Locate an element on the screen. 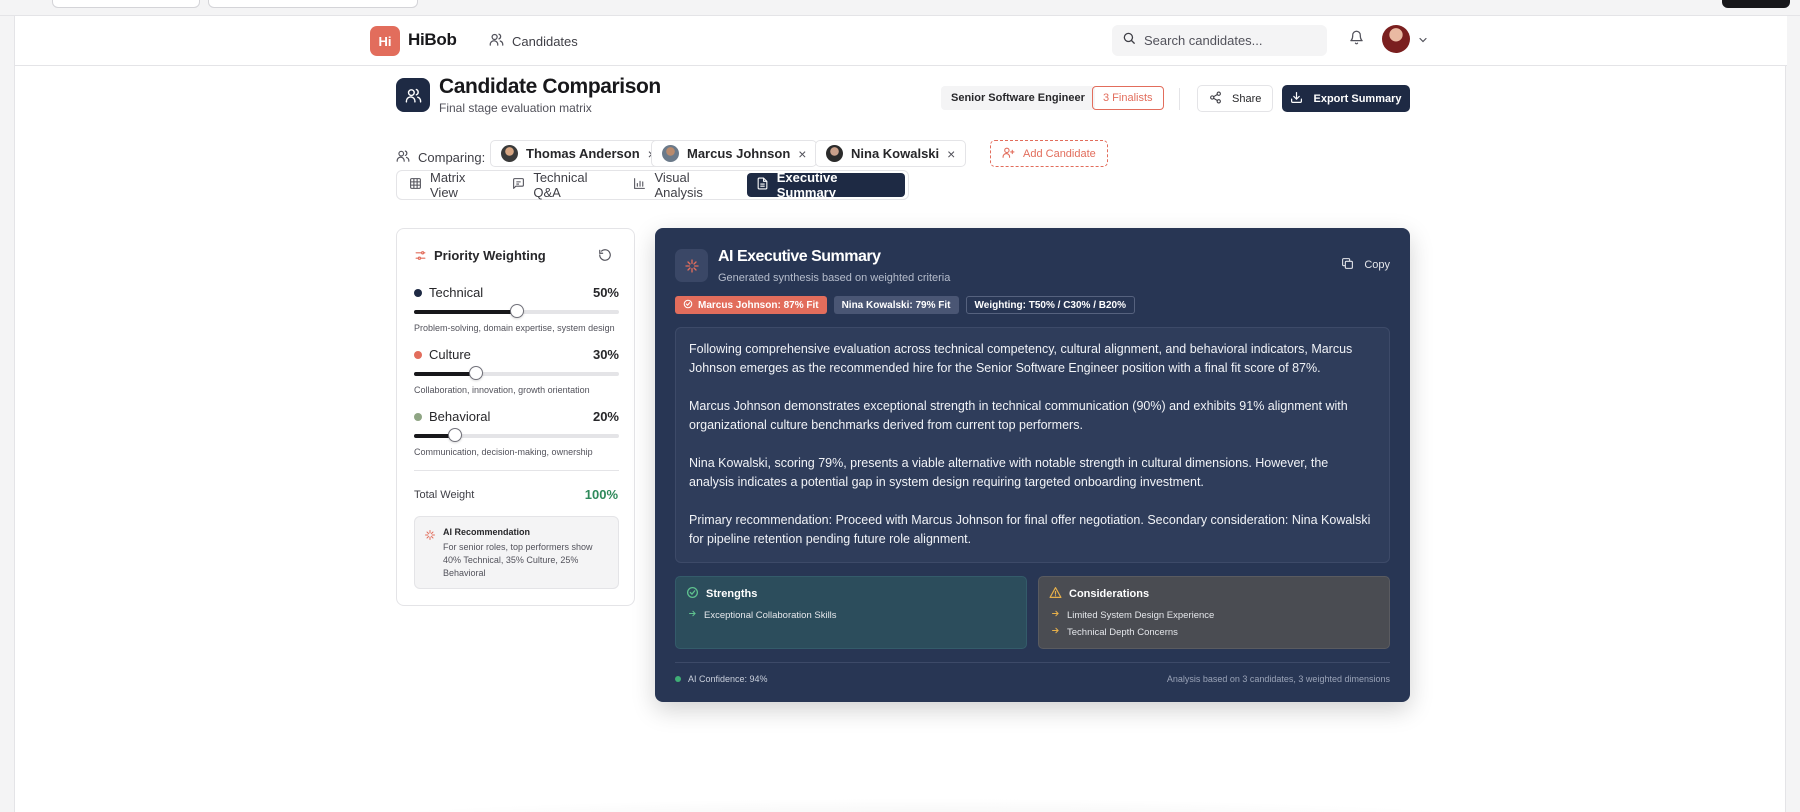 This screenshot has width=1800, height=812. page-subtitle: Final stage evaluation matrix is located at coordinates (515, 108).